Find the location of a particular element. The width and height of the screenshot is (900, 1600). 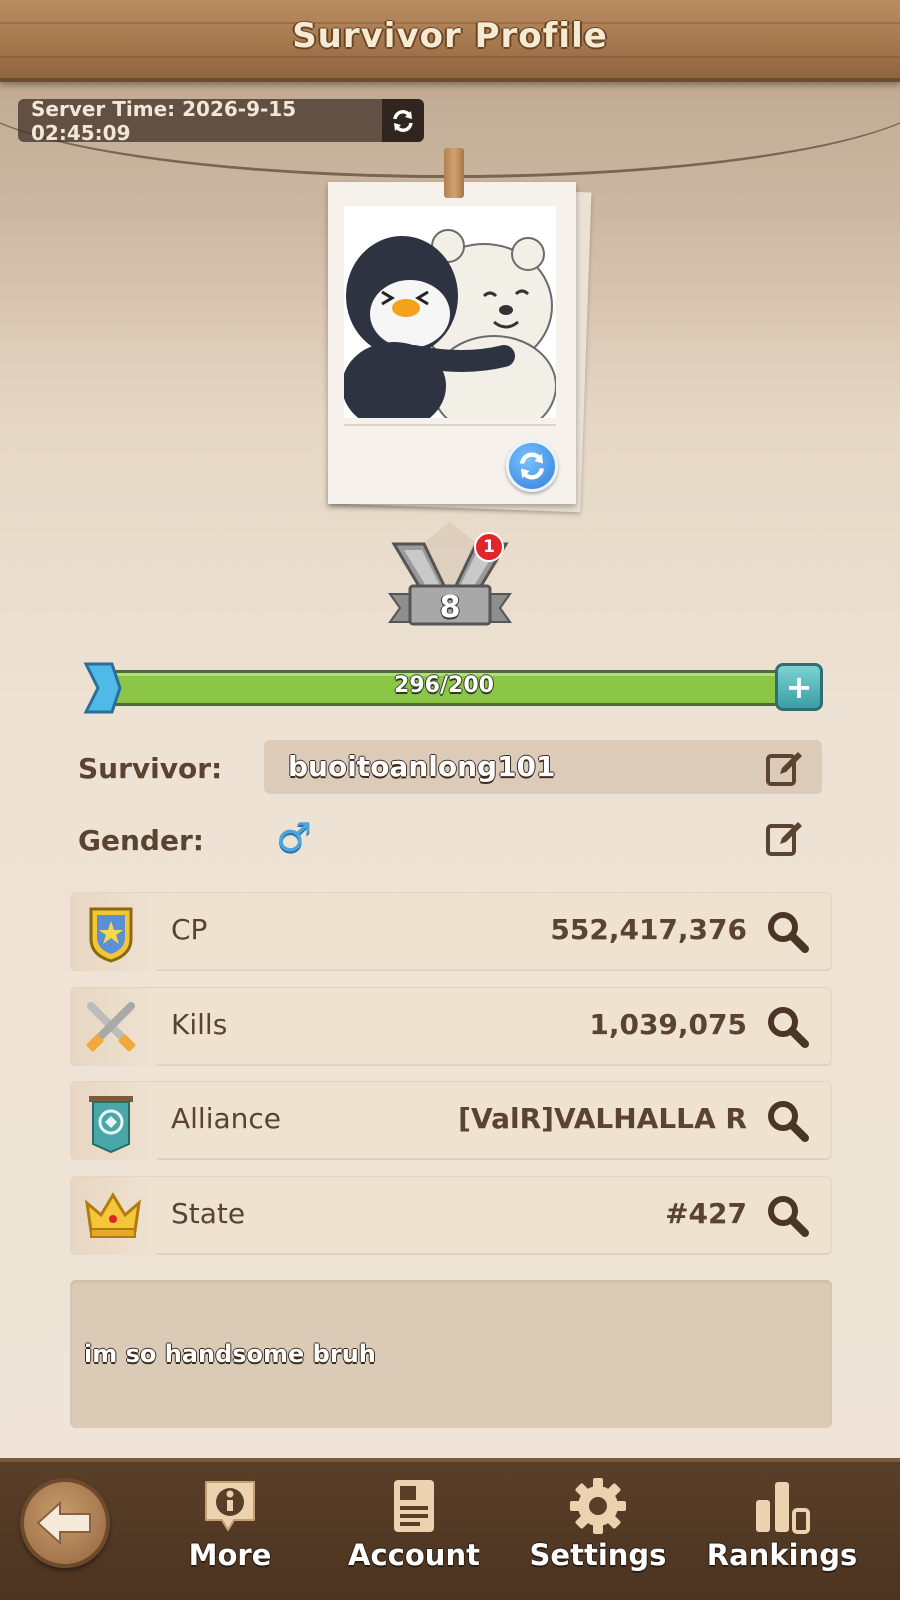

nav-settings-button: Settings is located at coordinates (598, 1536).